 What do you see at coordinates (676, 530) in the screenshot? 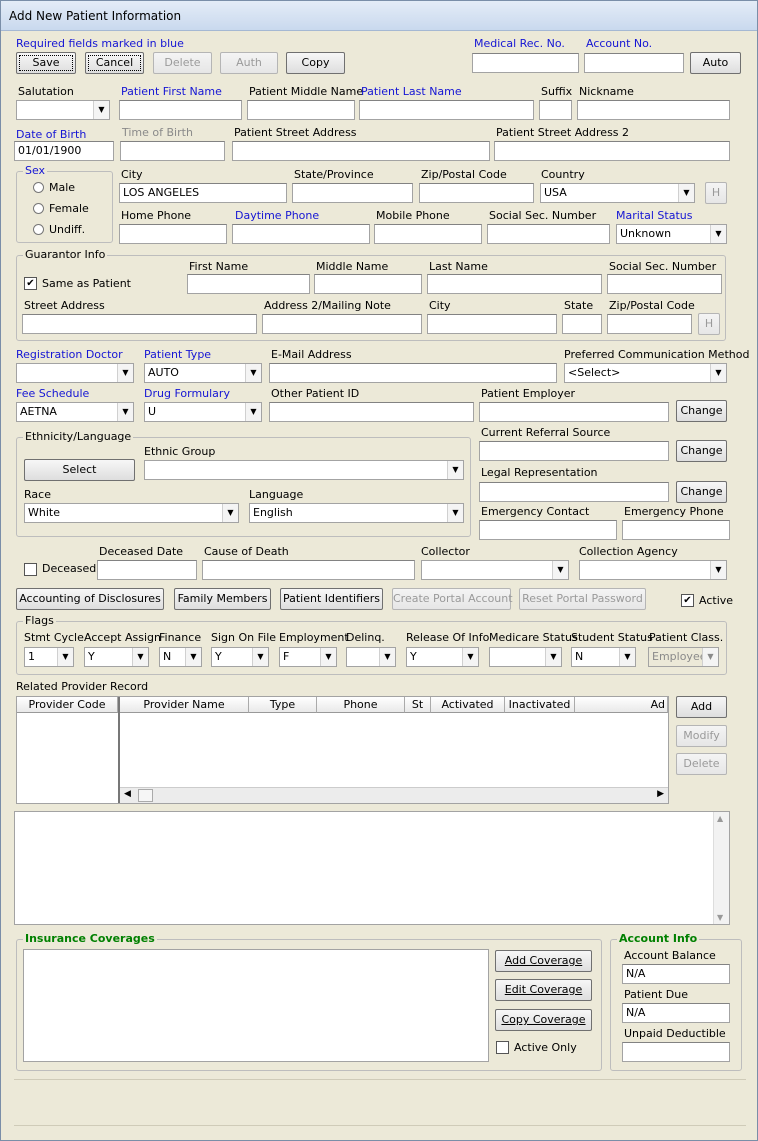
I see `emergency-phone-input` at bounding box center [676, 530].